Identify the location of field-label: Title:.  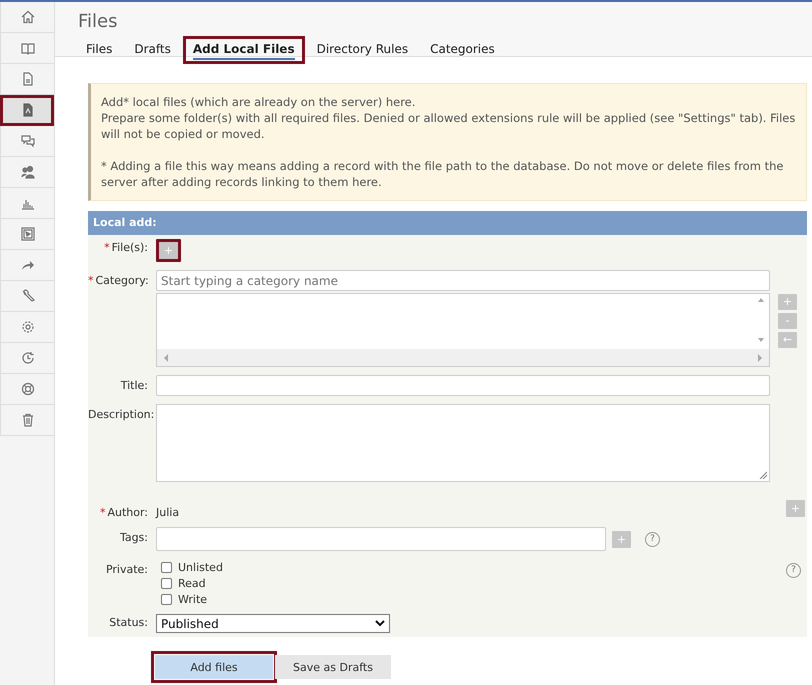
(134, 385).